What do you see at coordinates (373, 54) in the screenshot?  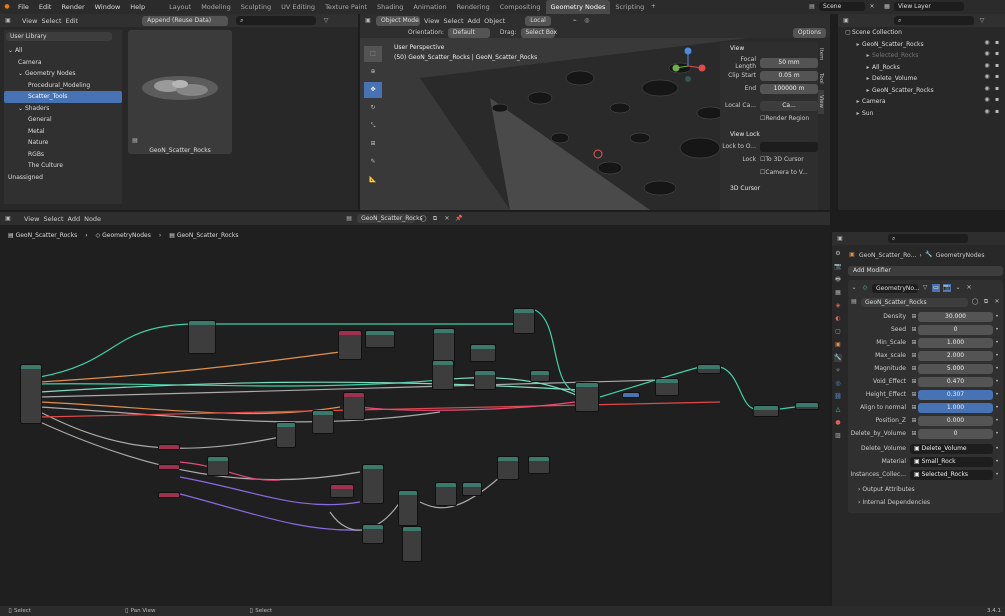 I see `select-box-tool-icon: ⬚` at bounding box center [373, 54].